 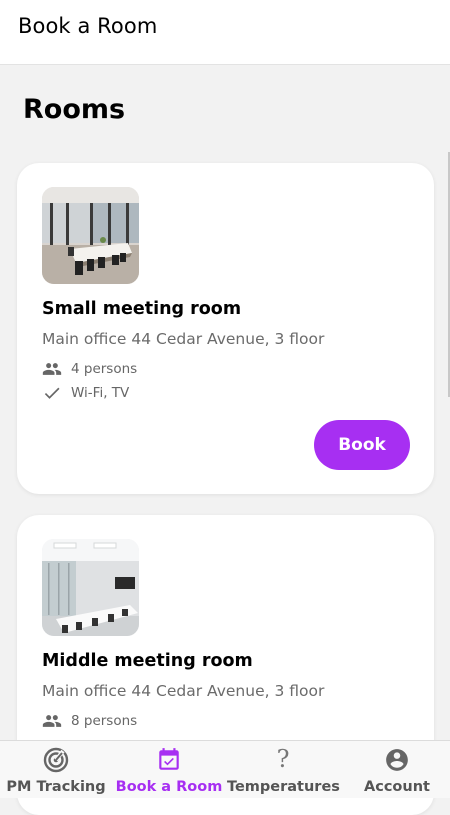 I want to click on capacity-label: 8 persons, so click(x=104, y=721).